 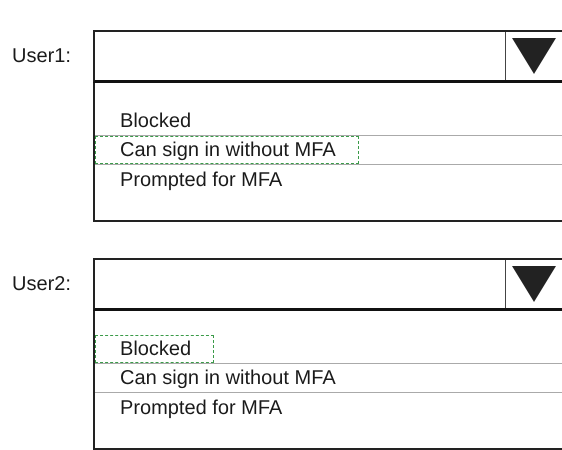 I want to click on field-label: User1:, so click(x=41, y=56).